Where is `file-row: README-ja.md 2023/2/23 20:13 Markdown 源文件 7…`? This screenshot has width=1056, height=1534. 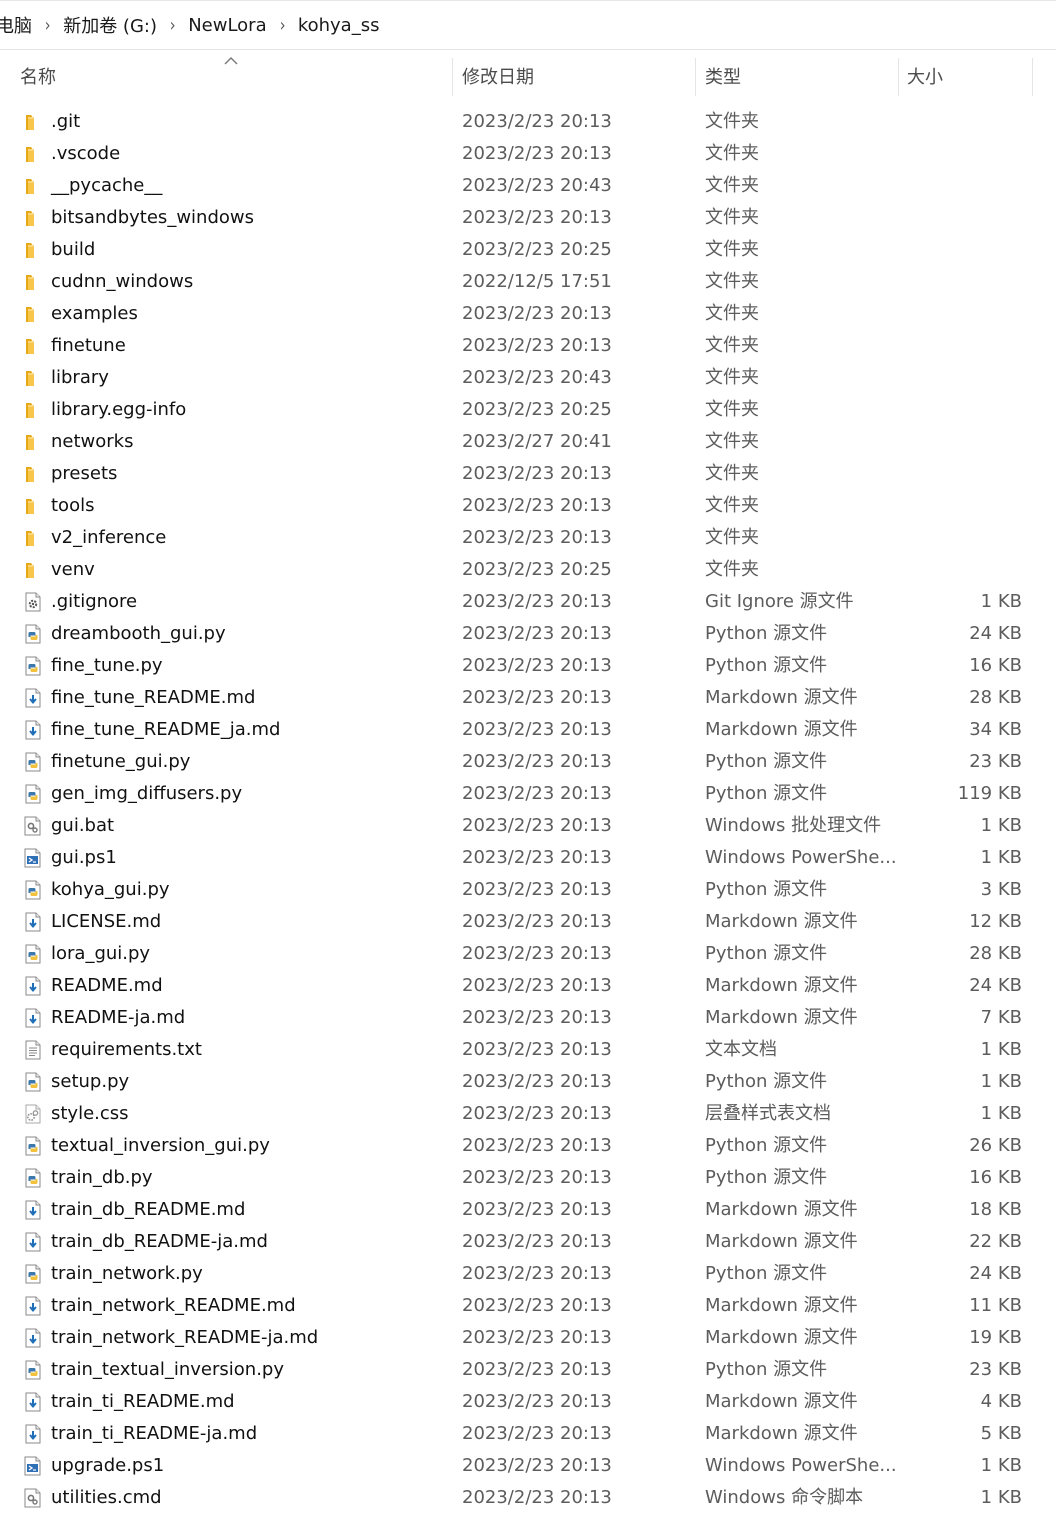 file-row: README-ja.md 2023/2/23 20:13 Markdown 源文件 7… is located at coordinates (528, 1018).